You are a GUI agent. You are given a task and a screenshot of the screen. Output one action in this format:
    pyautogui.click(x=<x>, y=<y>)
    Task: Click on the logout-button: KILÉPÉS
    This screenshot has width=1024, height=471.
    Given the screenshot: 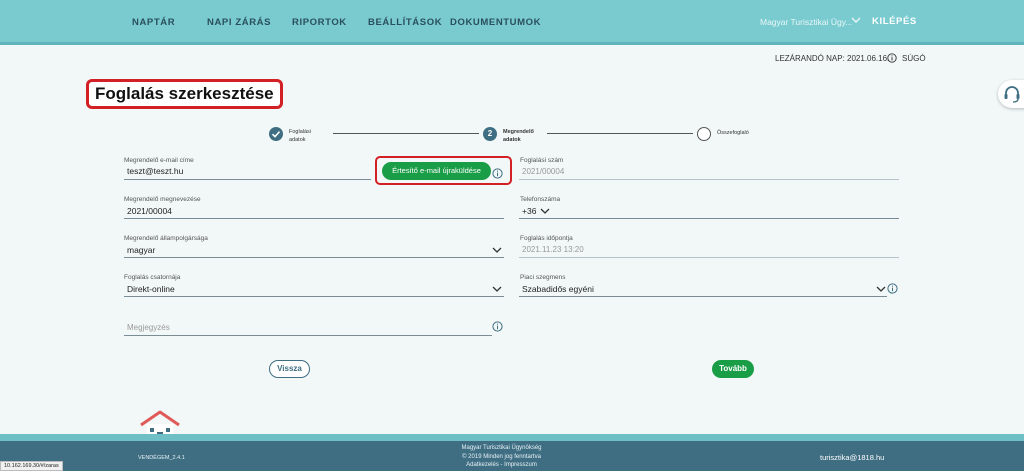 What is the action you would take?
    pyautogui.click(x=894, y=21)
    